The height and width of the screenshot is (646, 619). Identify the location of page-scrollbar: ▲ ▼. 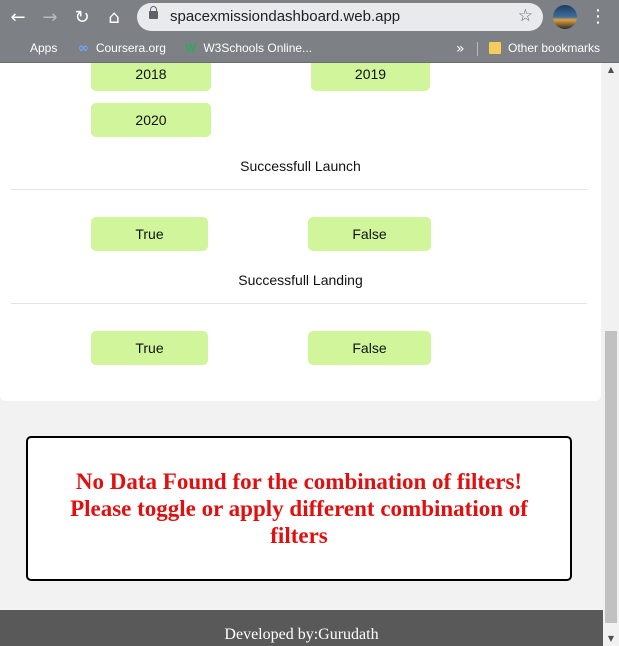
(611, 354).